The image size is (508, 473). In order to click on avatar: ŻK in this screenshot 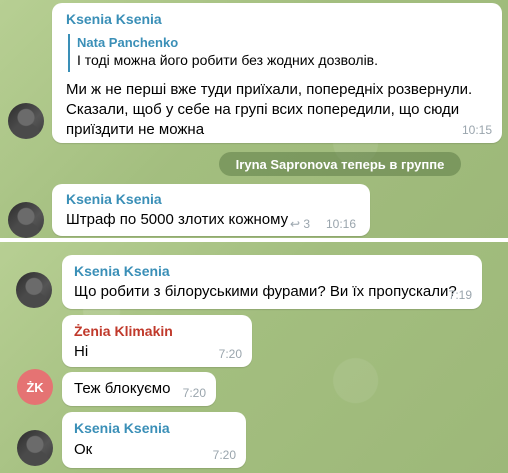, I will do `click(35, 387)`.